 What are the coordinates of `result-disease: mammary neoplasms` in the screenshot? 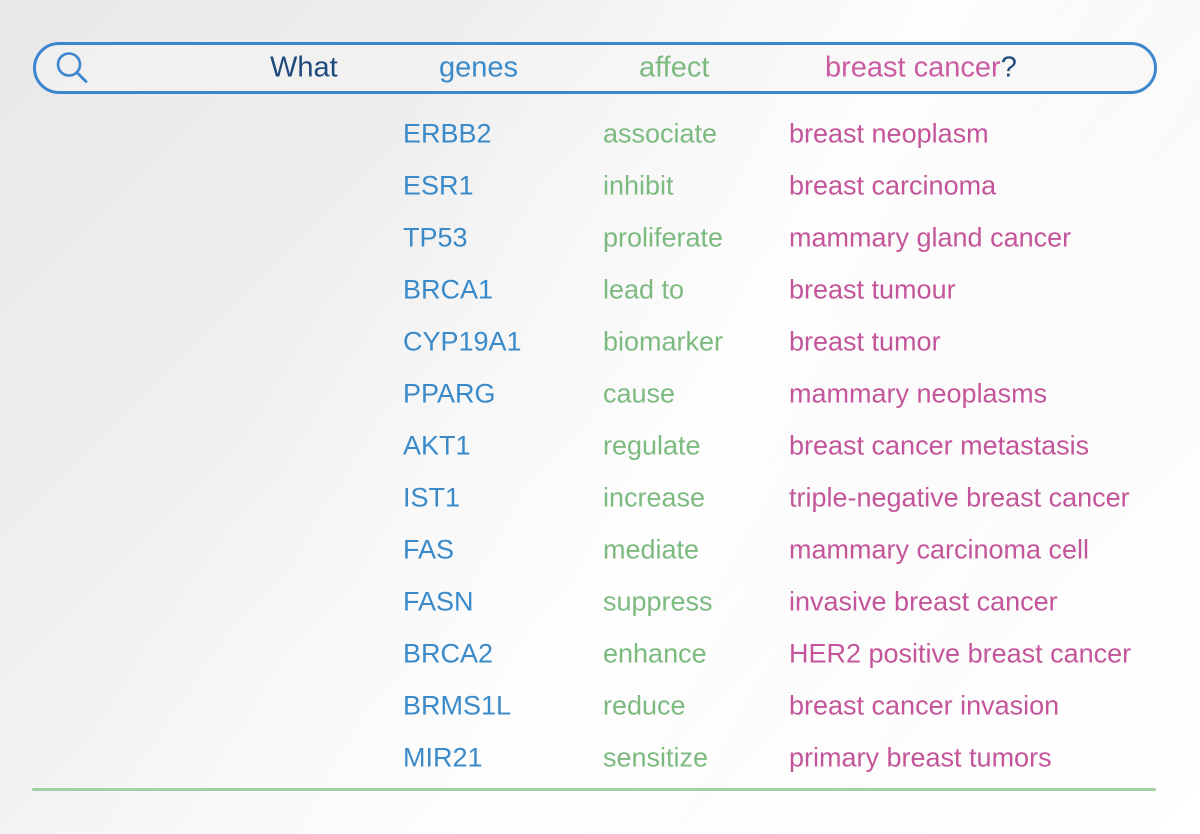 It's located at (918, 394).